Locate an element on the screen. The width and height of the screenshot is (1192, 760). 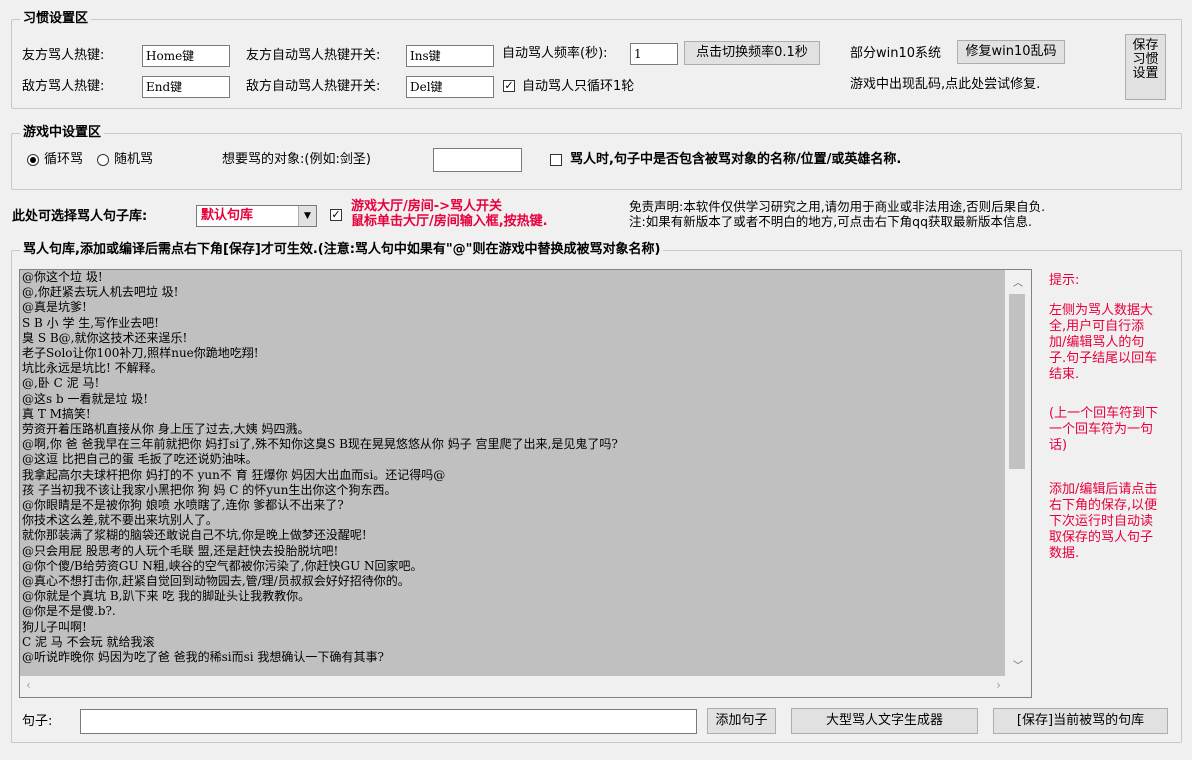
chevron-left-icon: ‹ is located at coordinates (28, 685).